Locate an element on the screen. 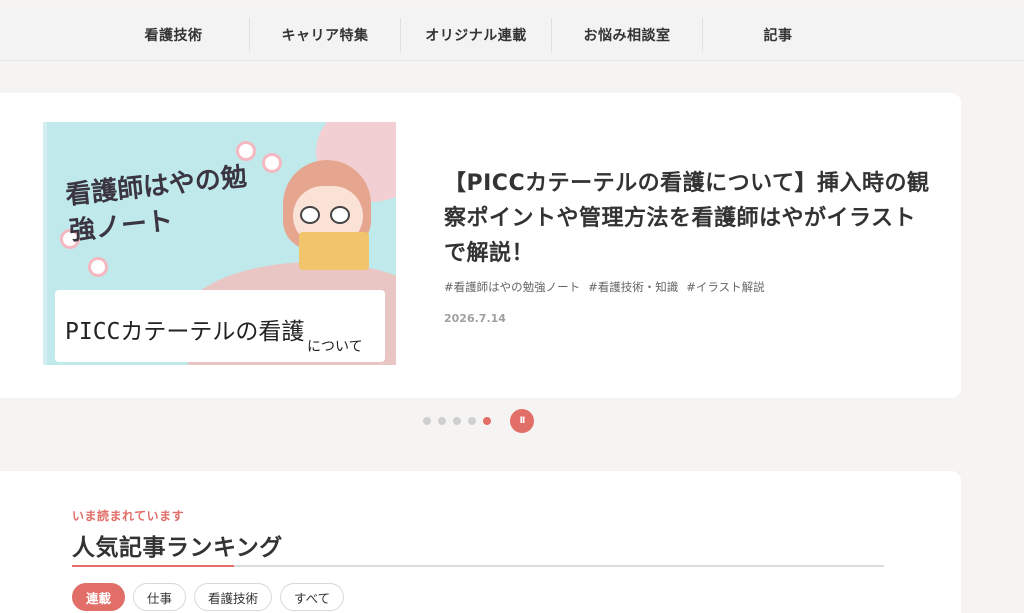 Image resolution: width=1024 pixels, height=613 pixels. tag-link: #看護師はやの勉強ノート is located at coordinates (512, 287).